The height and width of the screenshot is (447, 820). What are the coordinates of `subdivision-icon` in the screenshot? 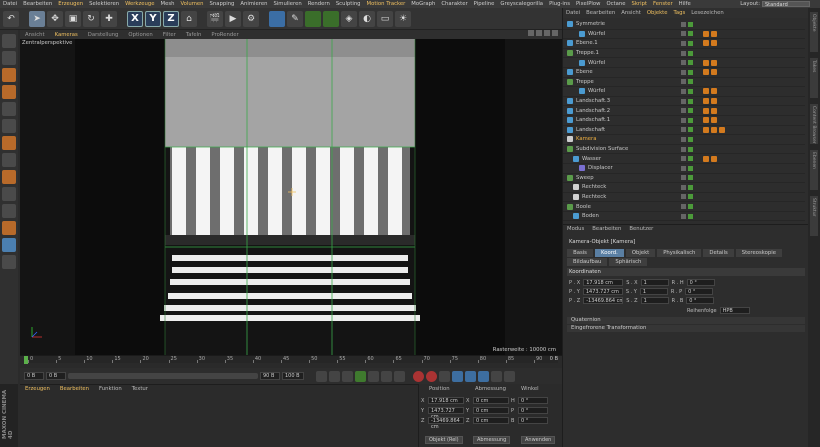 It's located at (313, 18).